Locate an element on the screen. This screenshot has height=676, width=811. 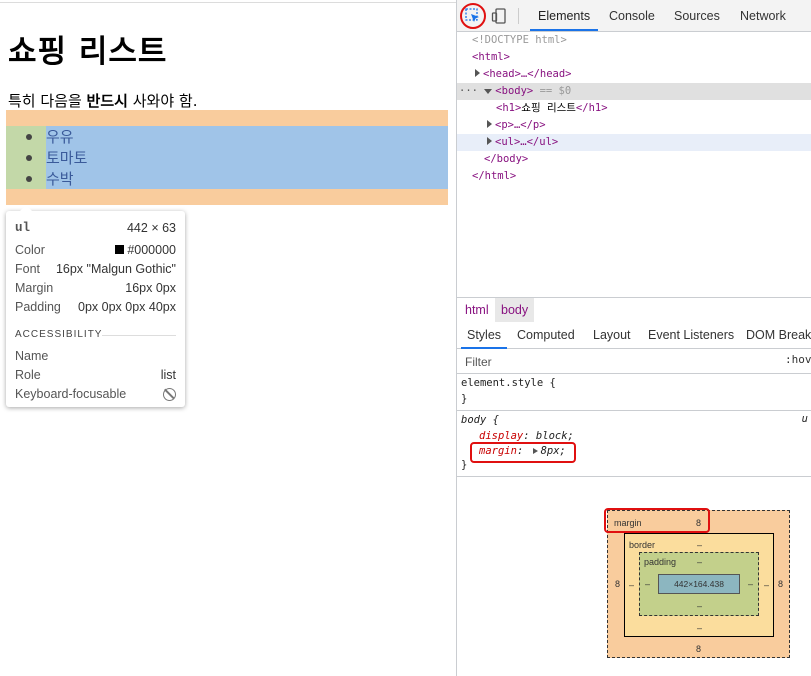
list-item: 수박 is located at coordinates (50, 178).